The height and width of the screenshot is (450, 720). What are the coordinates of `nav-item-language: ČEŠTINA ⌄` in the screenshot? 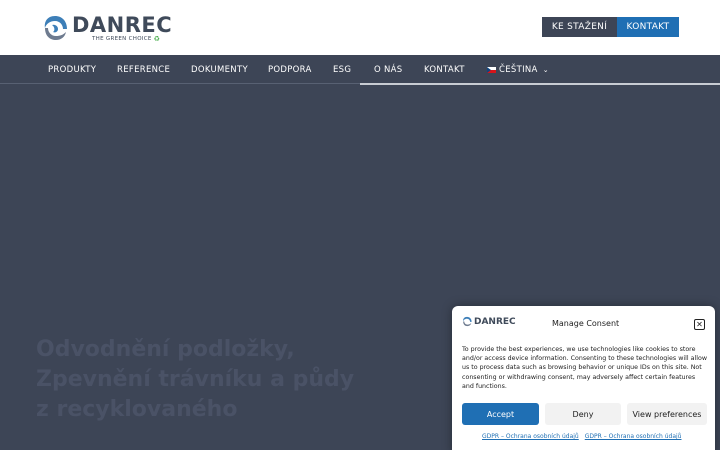 It's located at (518, 69).